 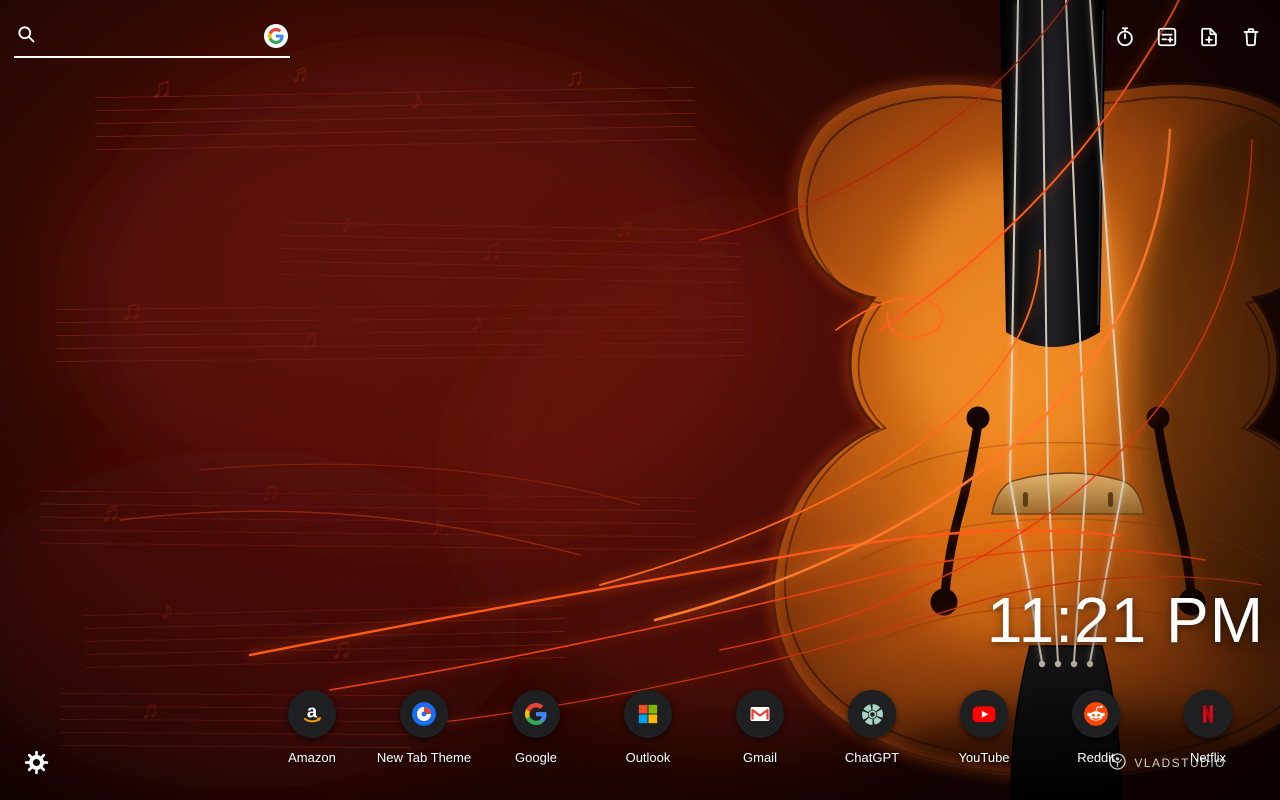 I want to click on shortcut-label: Gmail, so click(x=760, y=757).